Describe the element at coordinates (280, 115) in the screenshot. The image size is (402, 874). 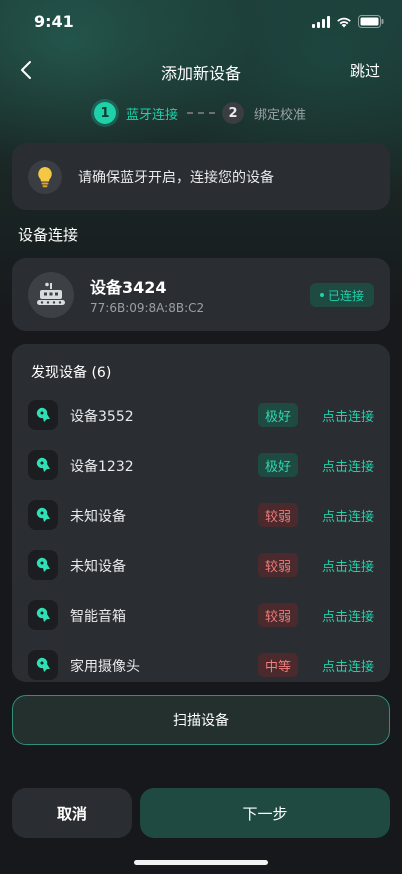
I see `step-2-label: 绑定校准` at that location.